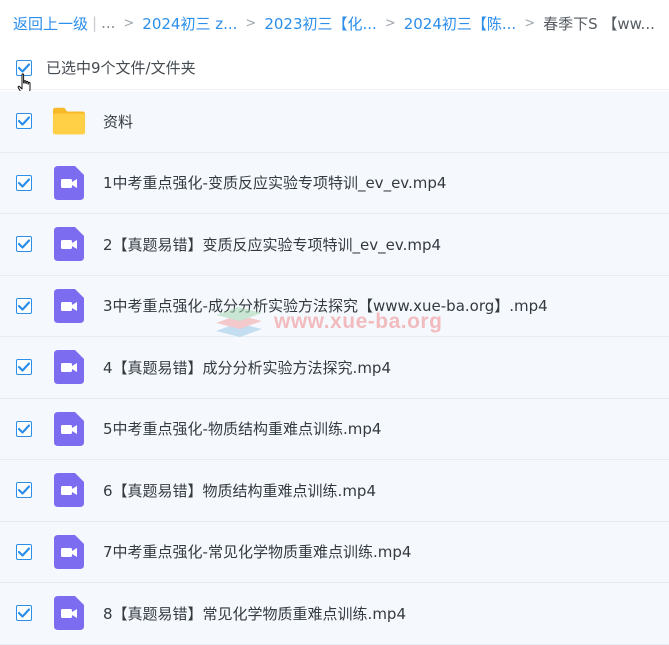 The height and width of the screenshot is (645, 669). Describe the element at coordinates (69, 121) in the screenshot. I see `folder-icon` at that location.